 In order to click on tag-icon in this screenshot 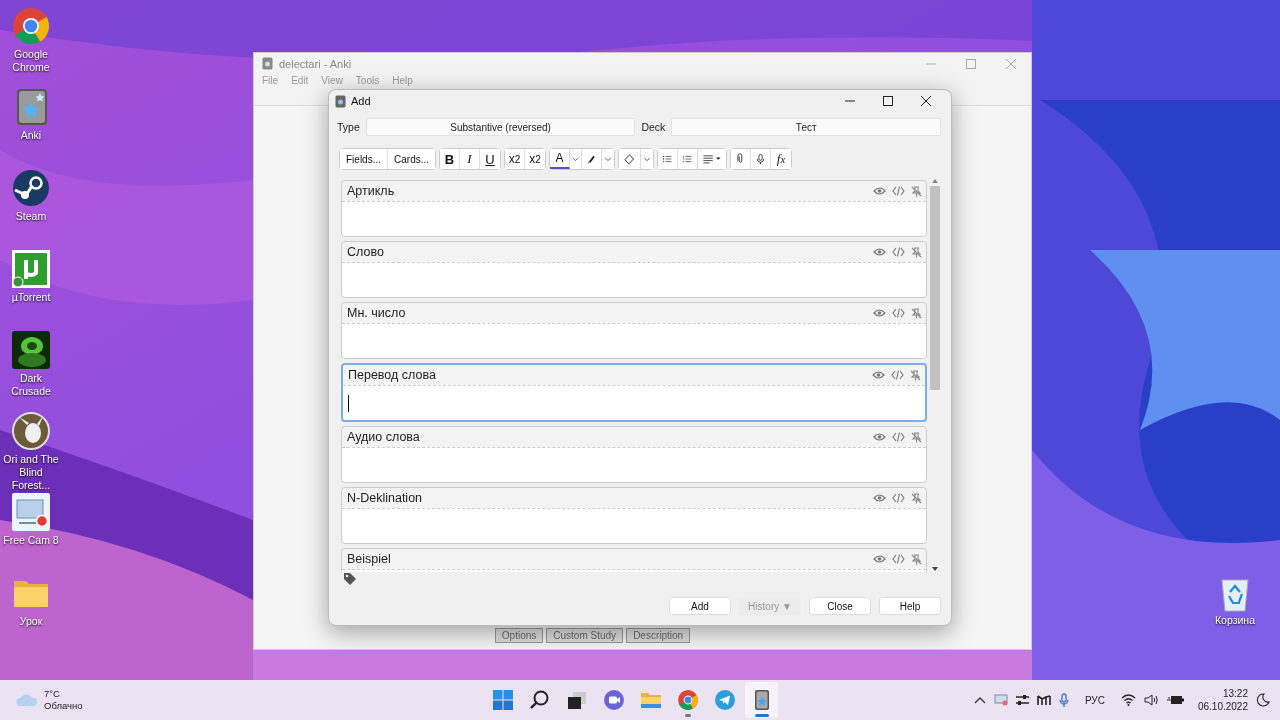, I will do `click(350, 579)`.